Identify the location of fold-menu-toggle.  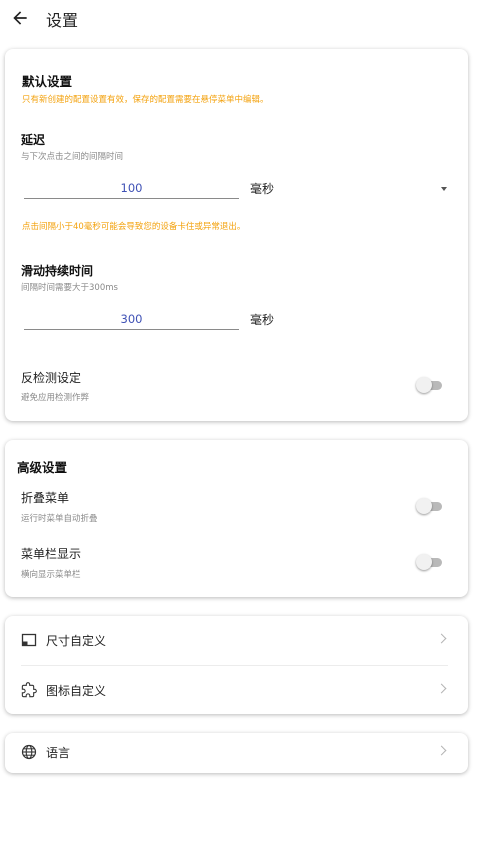
(429, 506).